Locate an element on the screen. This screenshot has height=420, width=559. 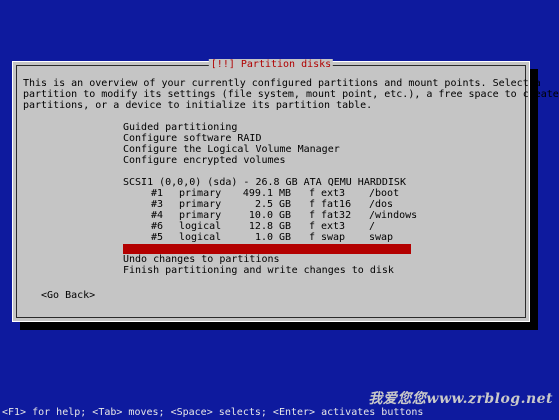
partition-row: #4 primary 10.0 GB f fat32 /windows is located at coordinates (281, 215).